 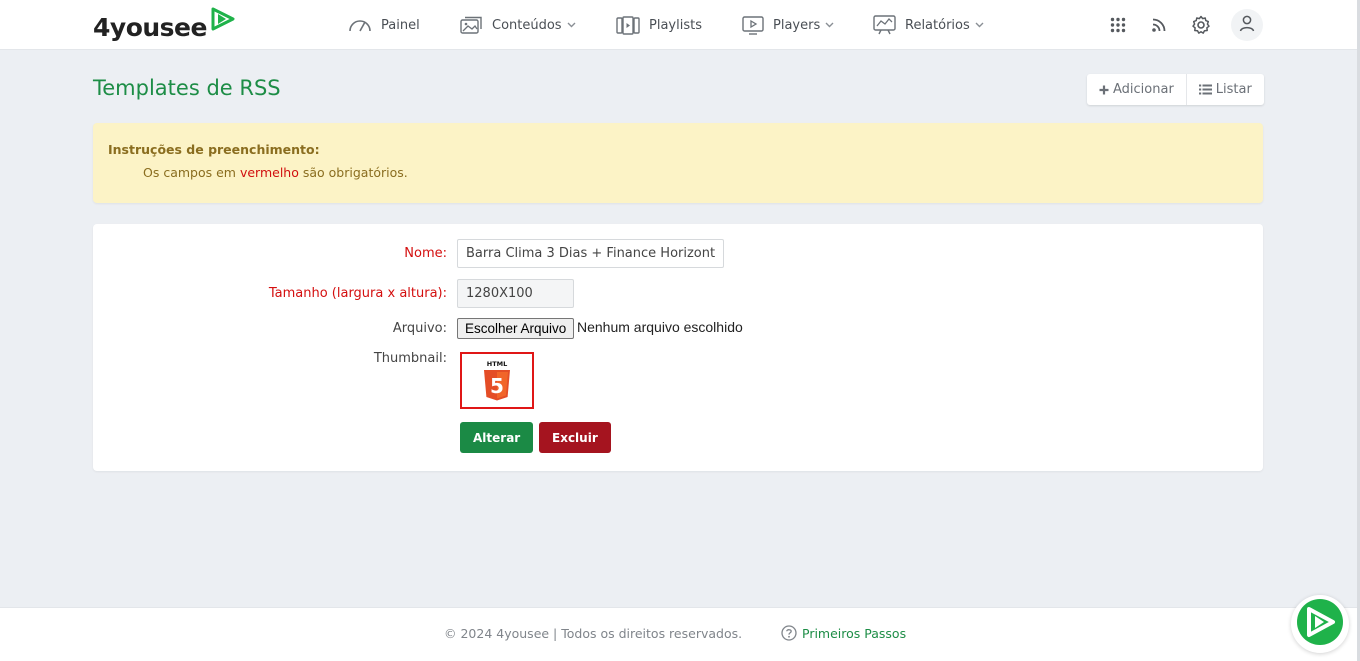 I want to click on list-button-label: Listar, so click(x=1233, y=89).